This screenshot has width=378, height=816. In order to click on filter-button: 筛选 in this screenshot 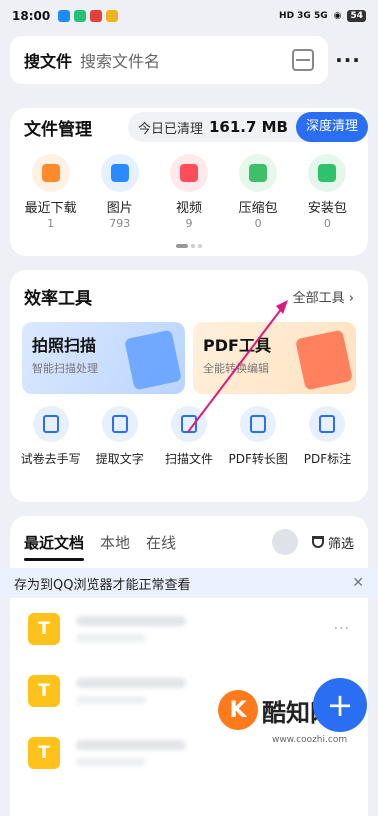, I will do `click(332, 542)`.